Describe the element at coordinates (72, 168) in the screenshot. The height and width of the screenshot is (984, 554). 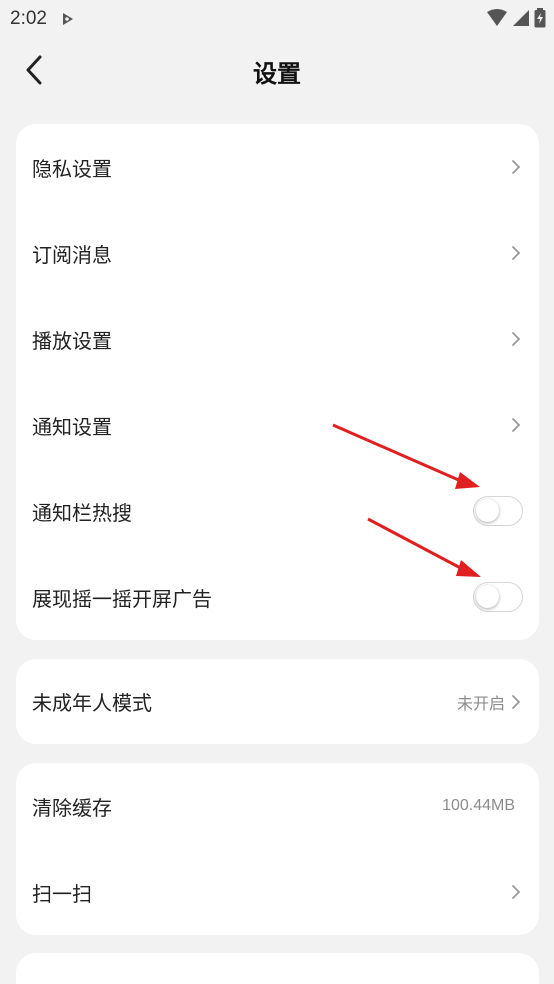
I see `settings-item-label: 隐私设置` at that location.